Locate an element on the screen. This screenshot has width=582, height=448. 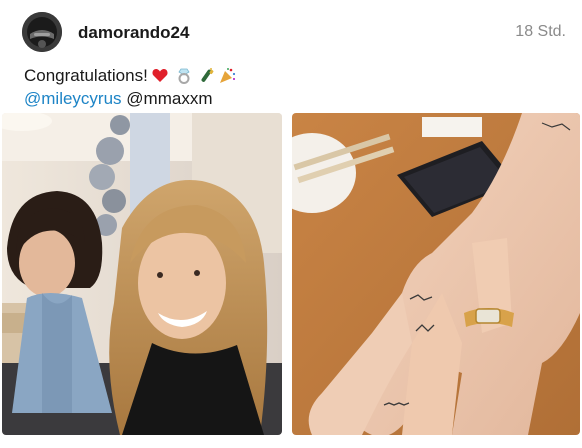
caption-text: Congratulations! is located at coordinates (86, 75).